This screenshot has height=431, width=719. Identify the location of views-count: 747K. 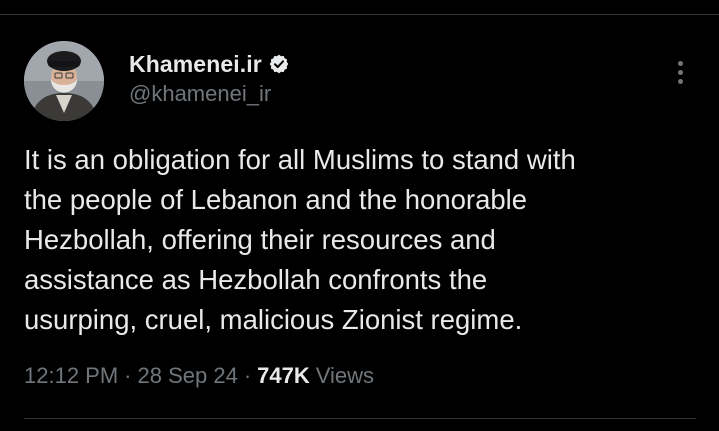
(283, 376).